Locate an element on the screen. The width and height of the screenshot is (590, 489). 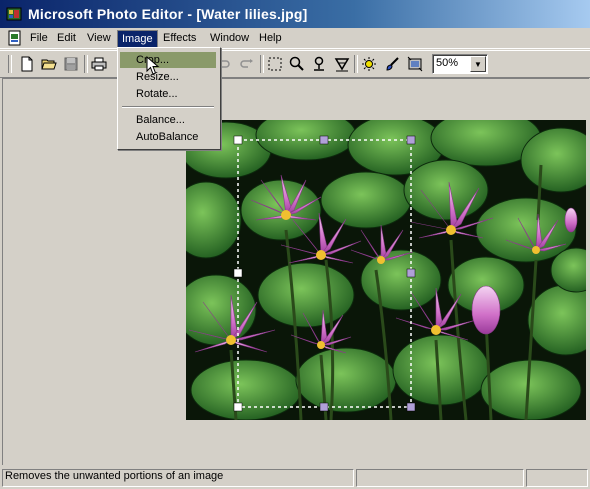
menu-window: Window is located at coordinates (229, 38).